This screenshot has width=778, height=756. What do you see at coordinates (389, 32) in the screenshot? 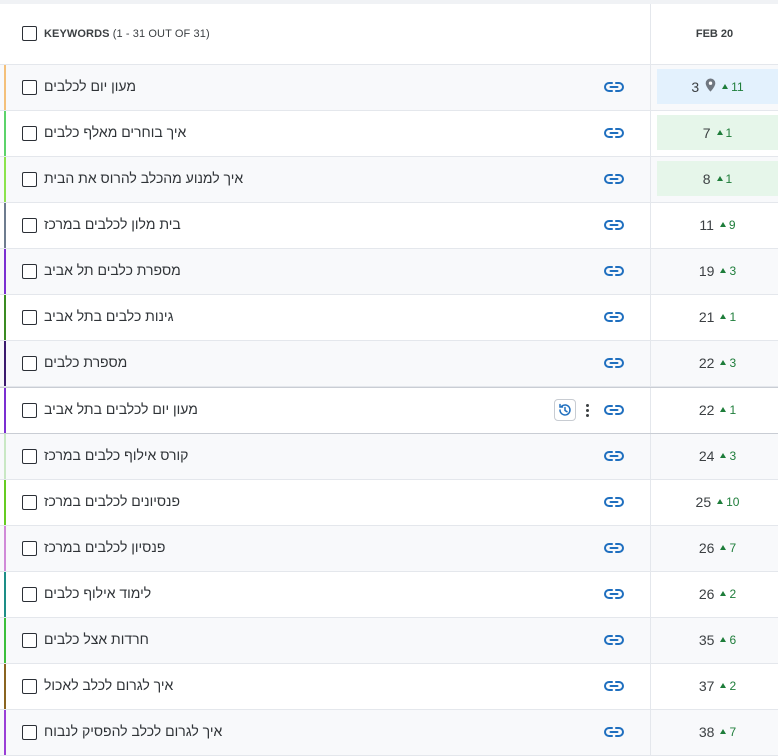
I see `table-header: KEYWORDS (1 - 31 OUT OF 31) FEB 20` at bounding box center [389, 32].